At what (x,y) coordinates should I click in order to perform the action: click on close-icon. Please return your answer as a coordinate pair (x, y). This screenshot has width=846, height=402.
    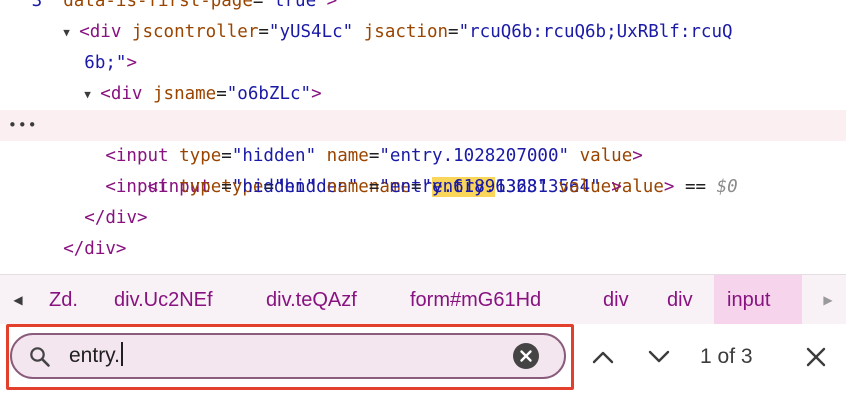
    Looking at the image, I should click on (816, 357).